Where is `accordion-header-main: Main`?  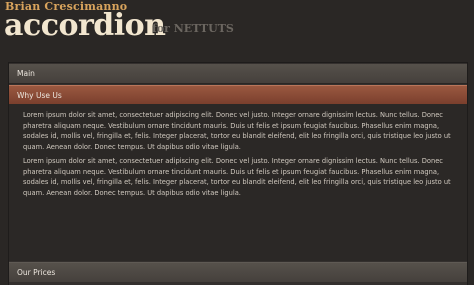 accordion-header-main: Main is located at coordinates (238, 74).